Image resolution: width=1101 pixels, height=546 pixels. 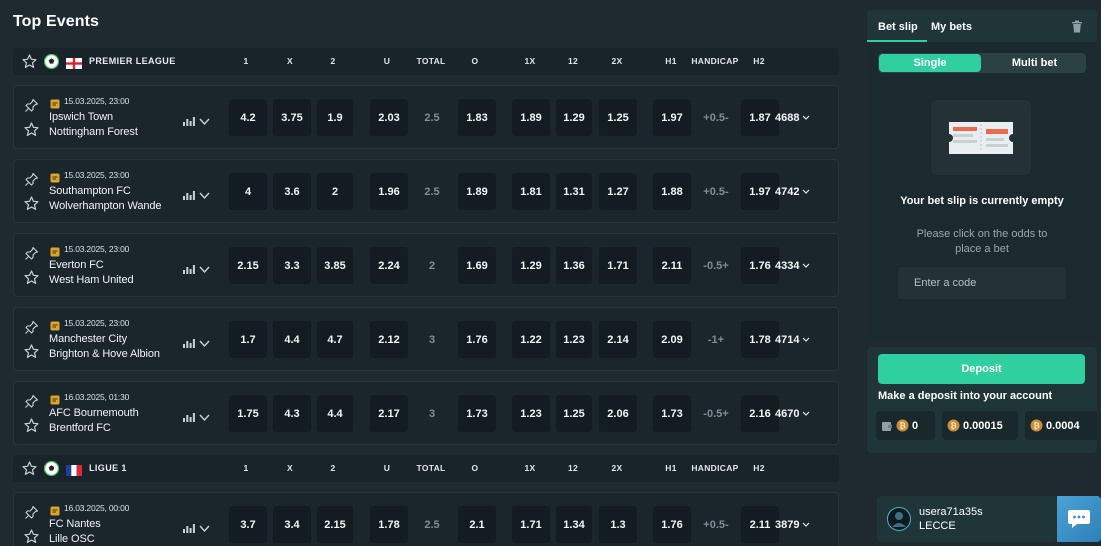 What do you see at coordinates (292, 524) in the screenshot?
I see `odd-x: 3.4` at bounding box center [292, 524].